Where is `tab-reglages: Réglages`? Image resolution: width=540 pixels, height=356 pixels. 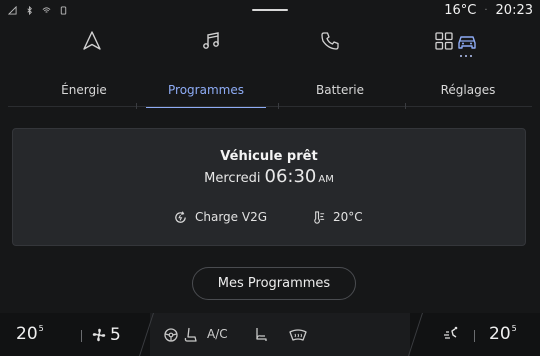
tab-reglages: Réglages is located at coordinates (468, 91).